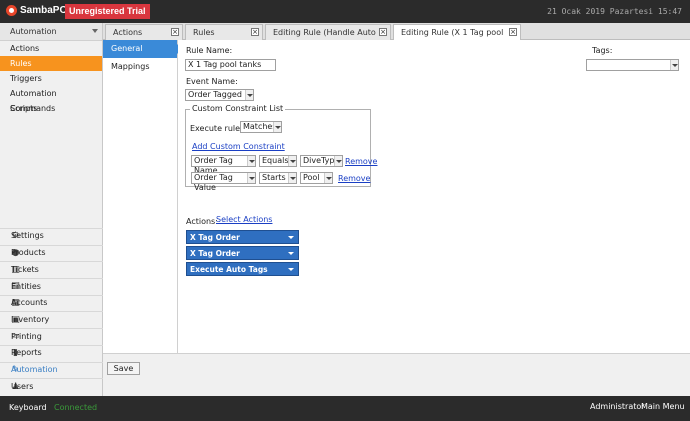 This screenshot has height=421, width=690. I want to click on current-user: Administrator, so click(617, 406).